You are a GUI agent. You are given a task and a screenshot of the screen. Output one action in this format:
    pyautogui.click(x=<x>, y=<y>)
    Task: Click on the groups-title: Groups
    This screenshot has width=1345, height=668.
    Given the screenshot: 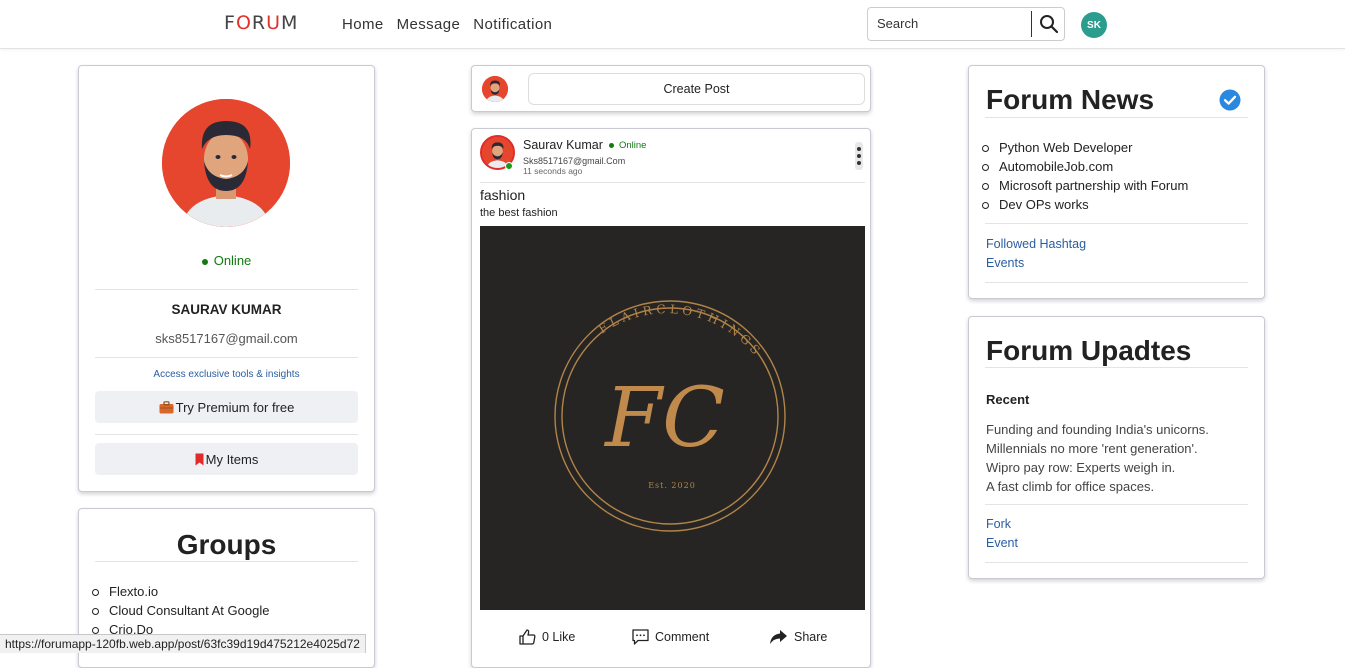 What is the action you would take?
    pyautogui.click(x=226, y=544)
    